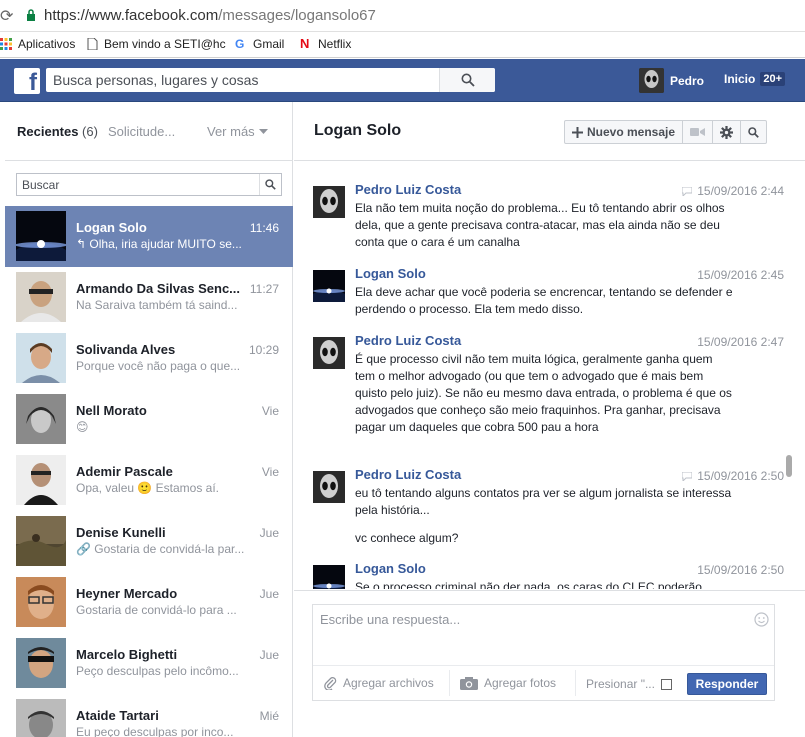 This screenshot has width=805, height=737. What do you see at coordinates (520, 683) in the screenshot?
I see `add-photos-label: Agregar fotos` at bounding box center [520, 683].